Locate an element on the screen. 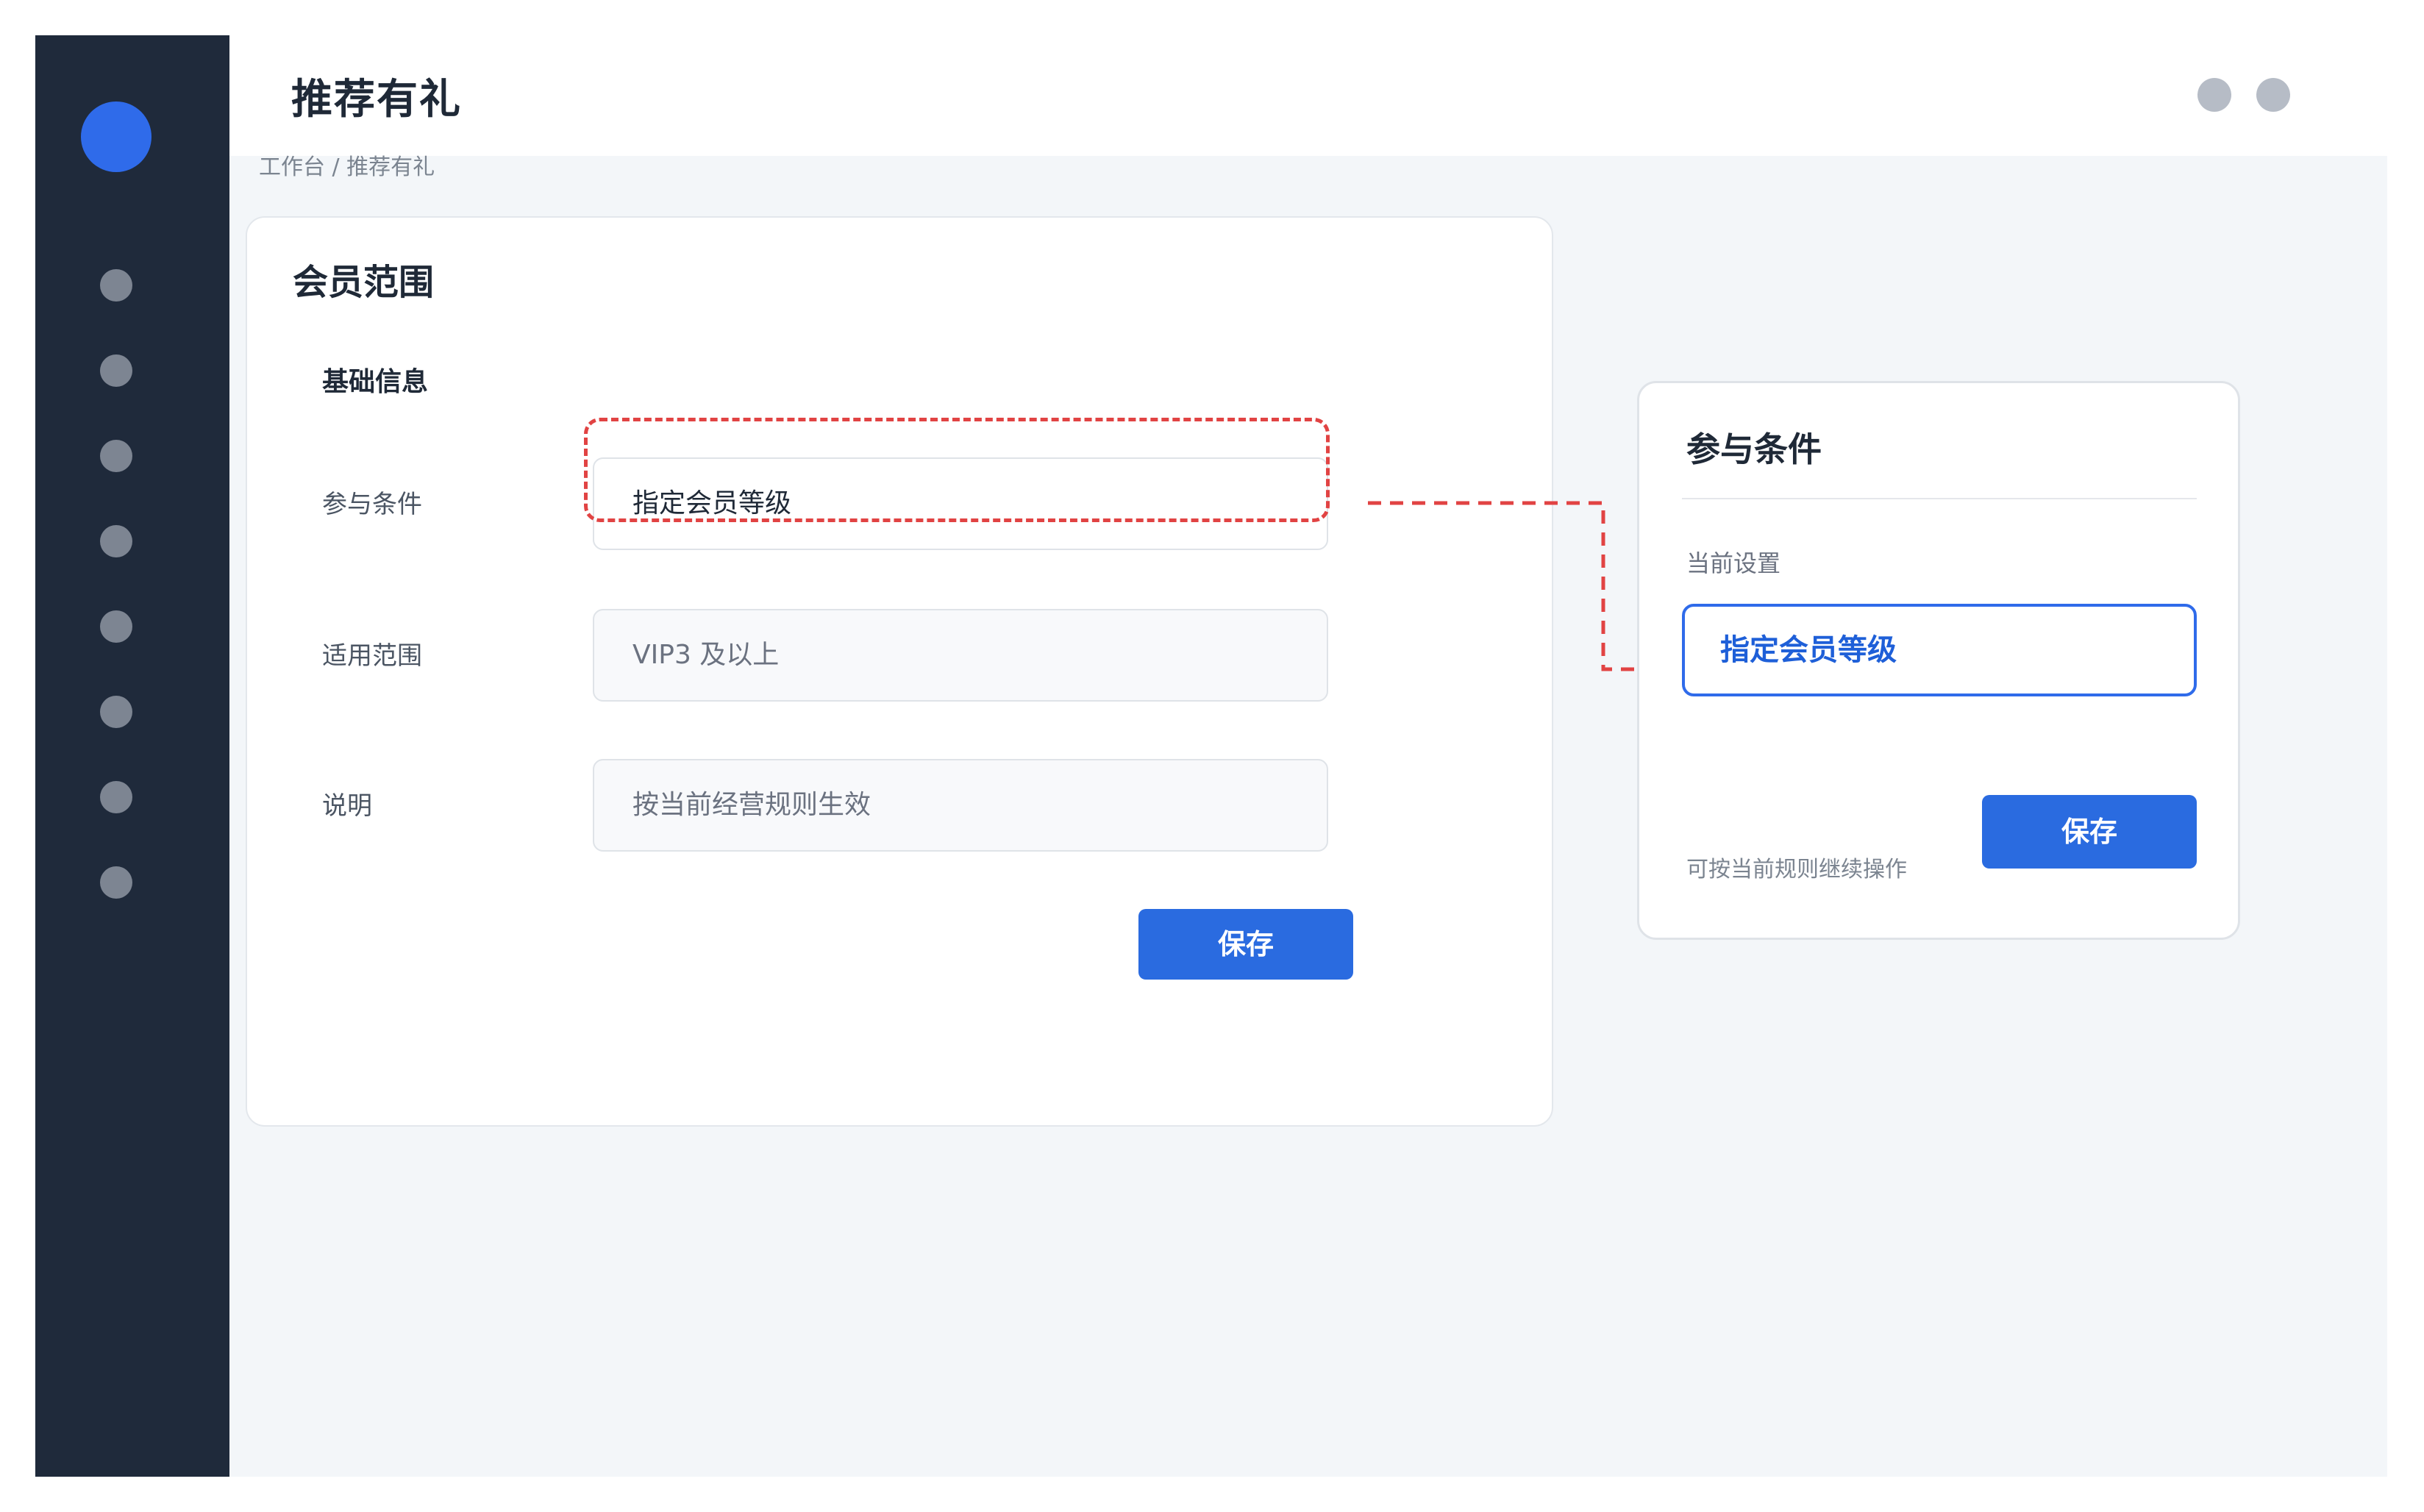 The width and height of the screenshot is (2424, 1512). current-setting-value: 指定会员等级 is located at coordinates (1939, 650).